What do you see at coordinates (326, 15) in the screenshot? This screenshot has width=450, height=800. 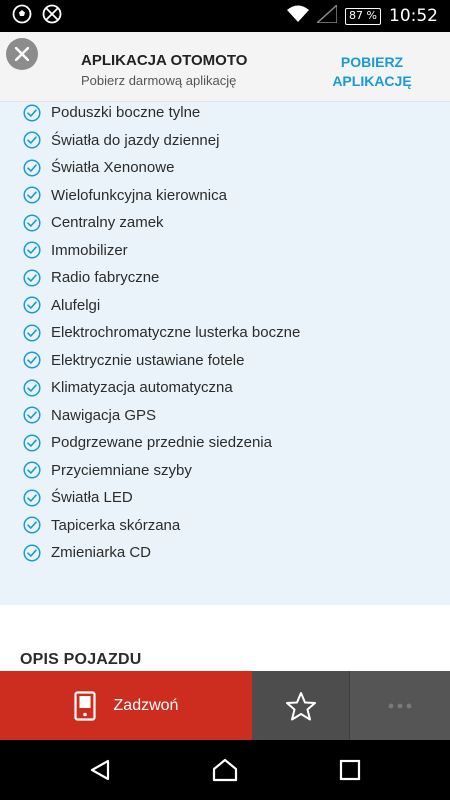 I see `signal-icon` at bounding box center [326, 15].